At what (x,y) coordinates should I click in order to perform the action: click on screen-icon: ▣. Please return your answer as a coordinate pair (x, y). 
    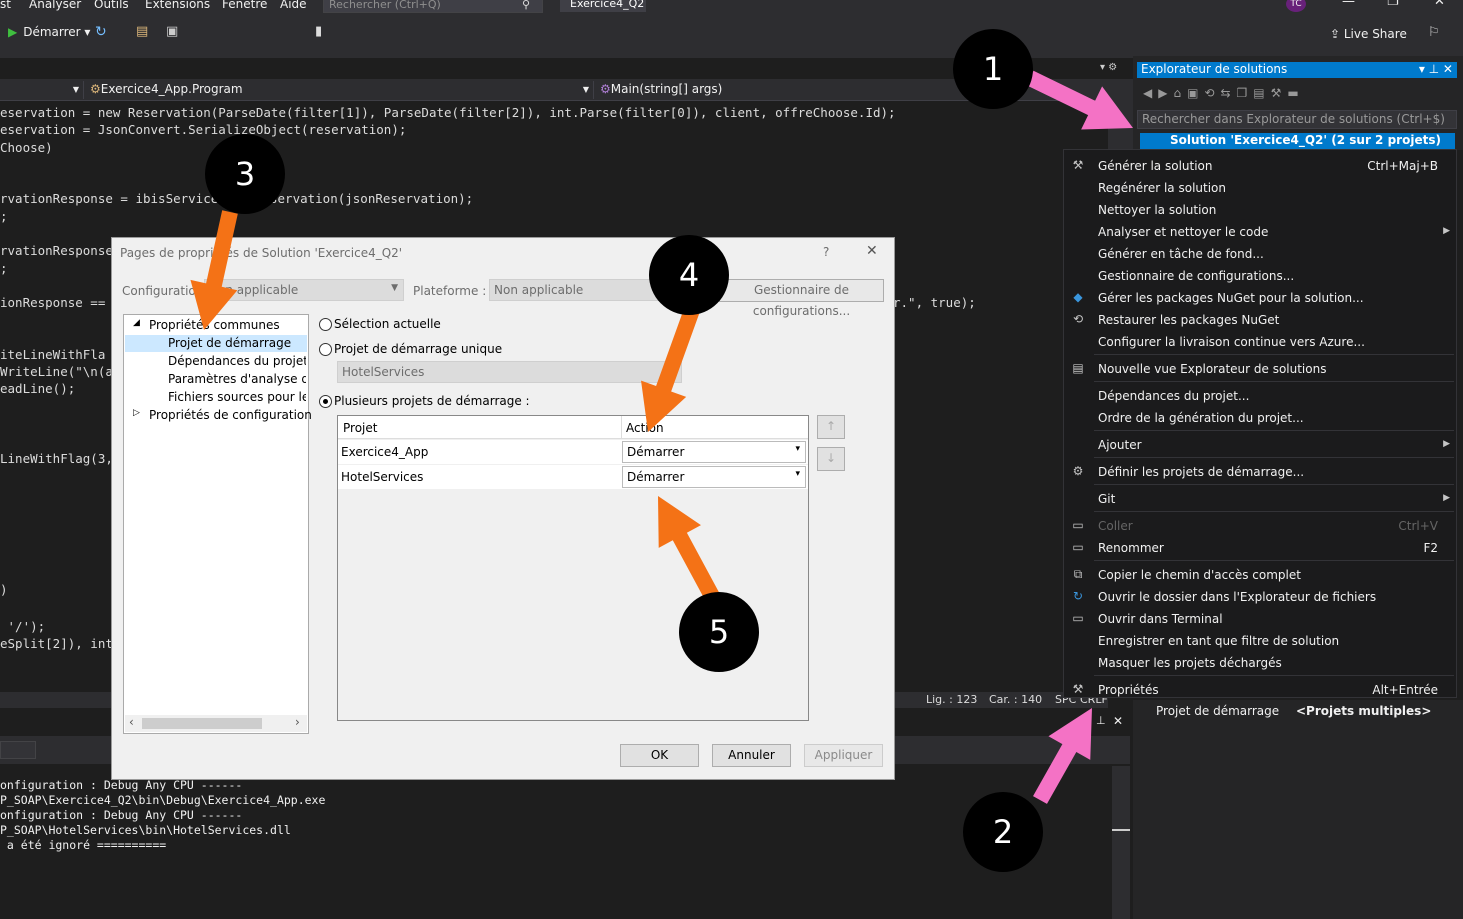
    Looking at the image, I should click on (172, 31).